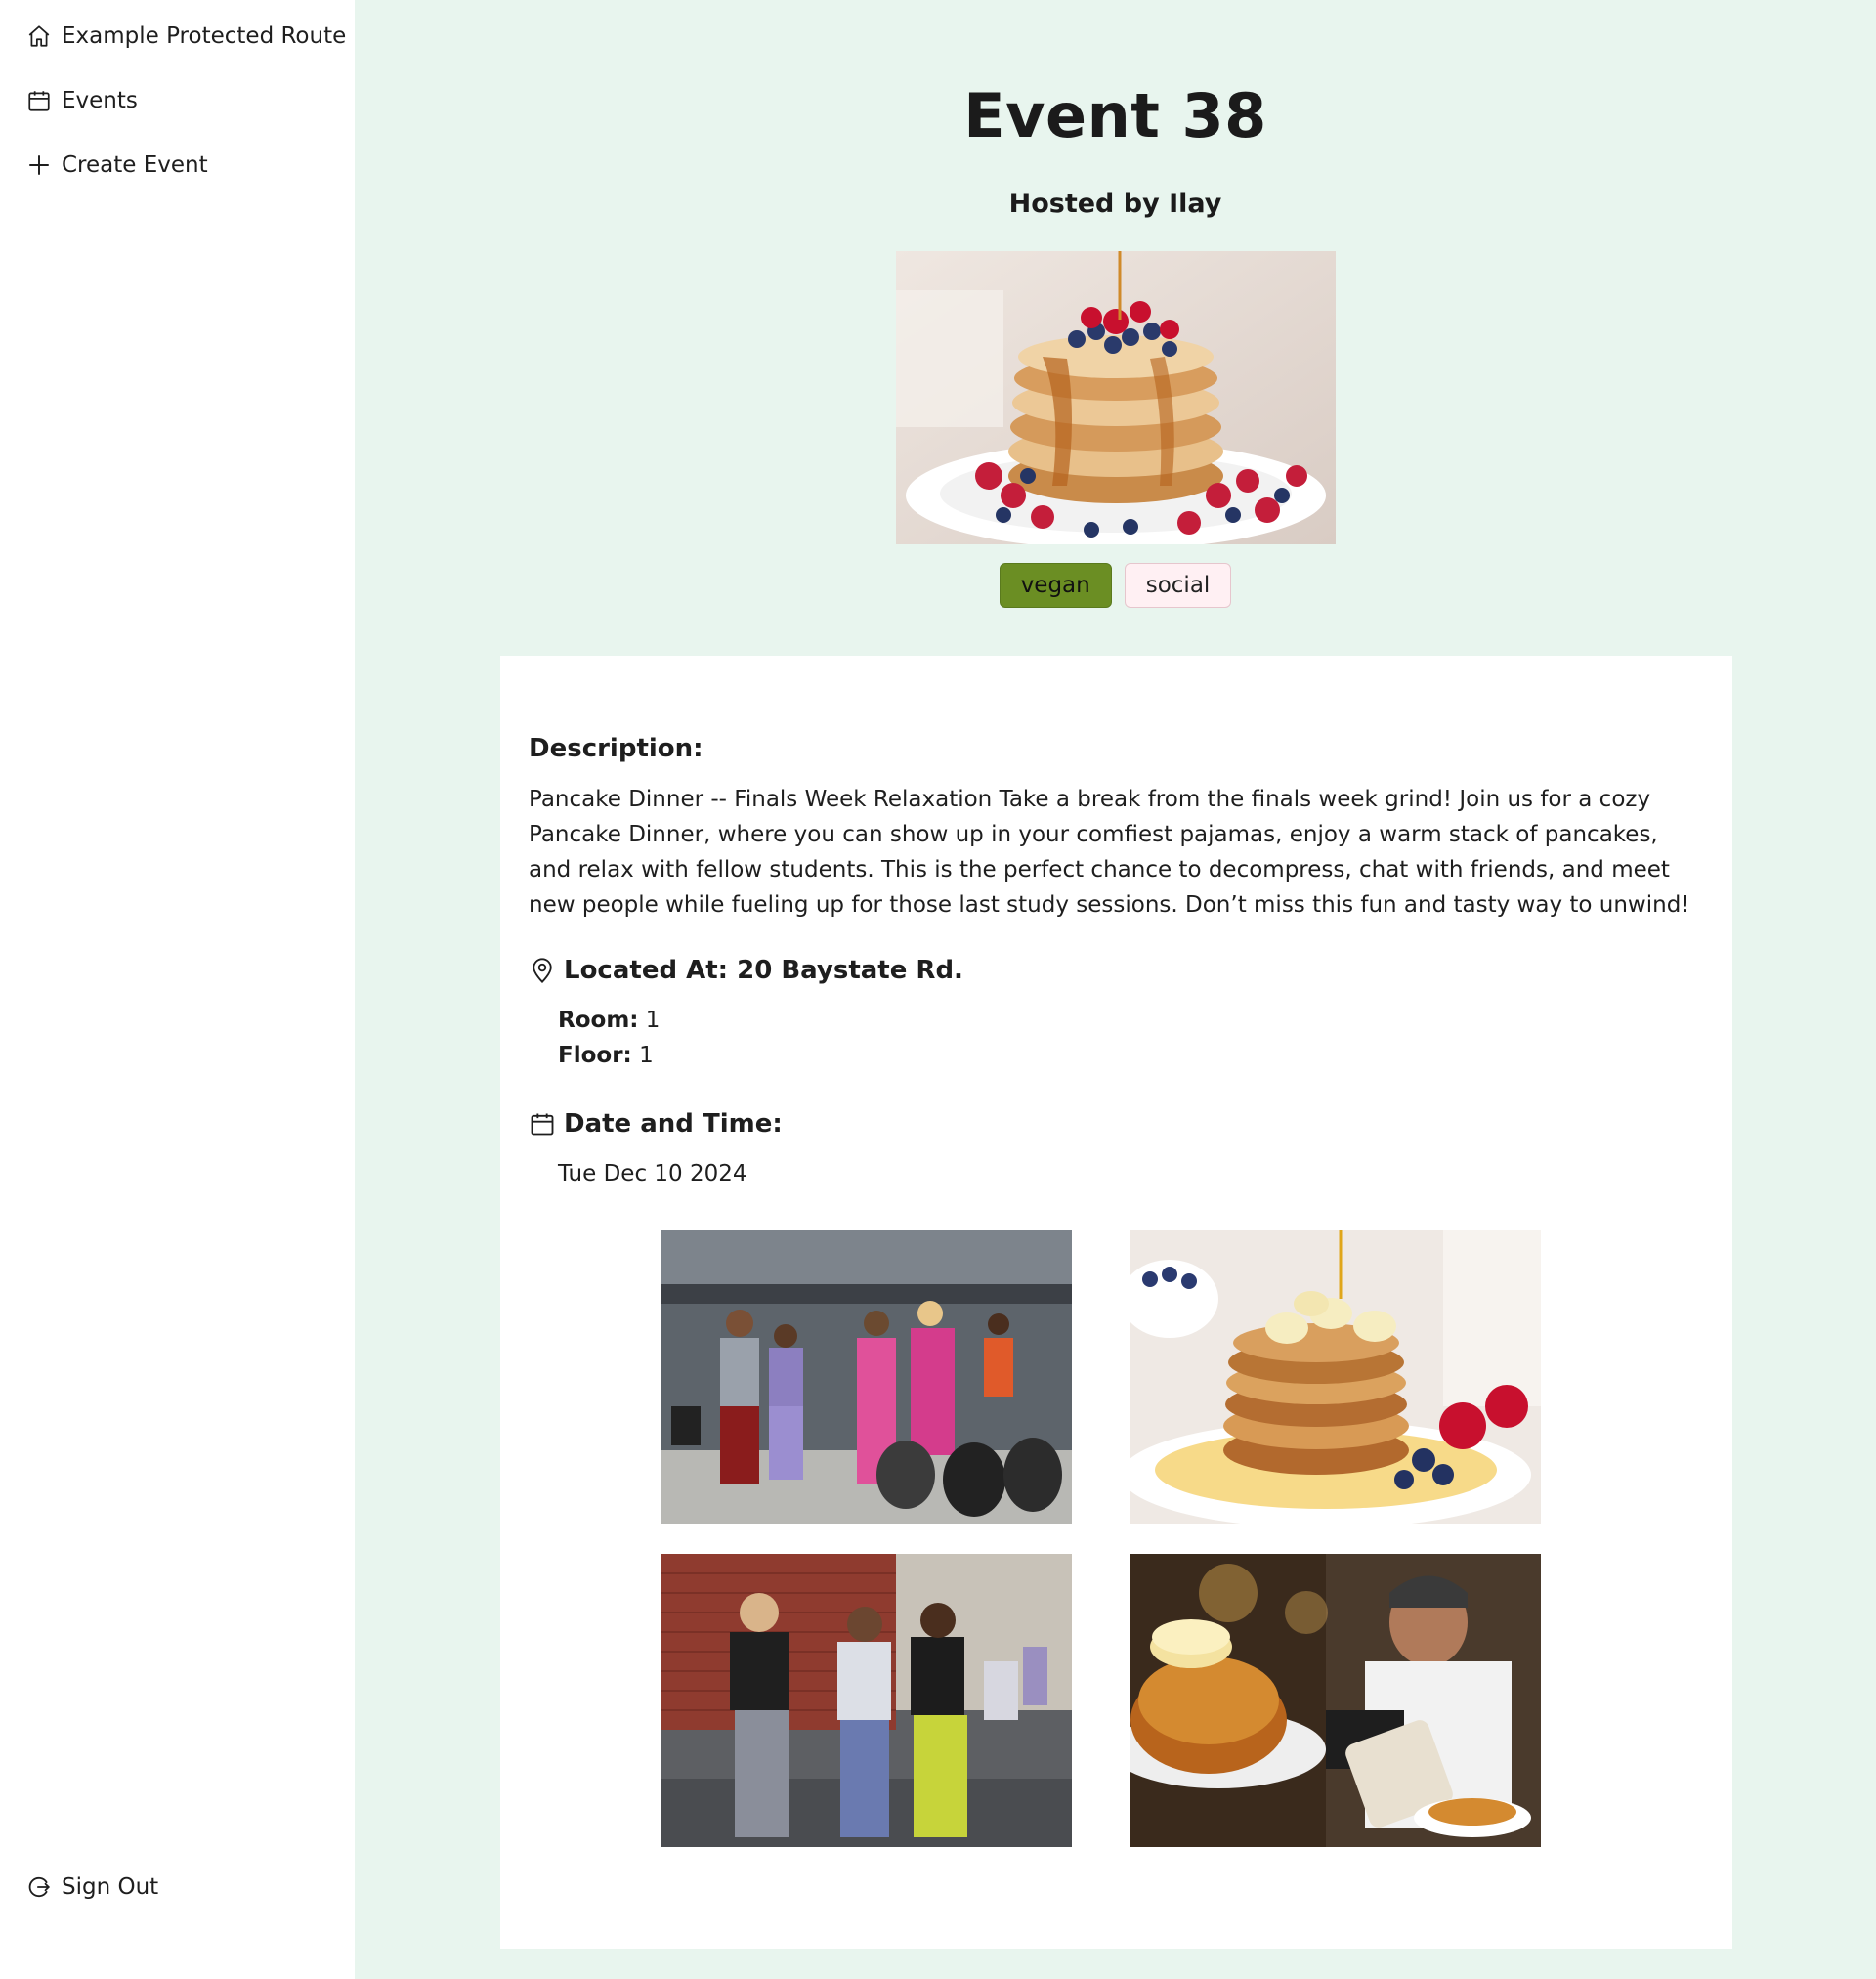 This screenshot has height=1979, width=1876. I want to click on gallery-image-pancakes-banana, so click(1335, 1377).